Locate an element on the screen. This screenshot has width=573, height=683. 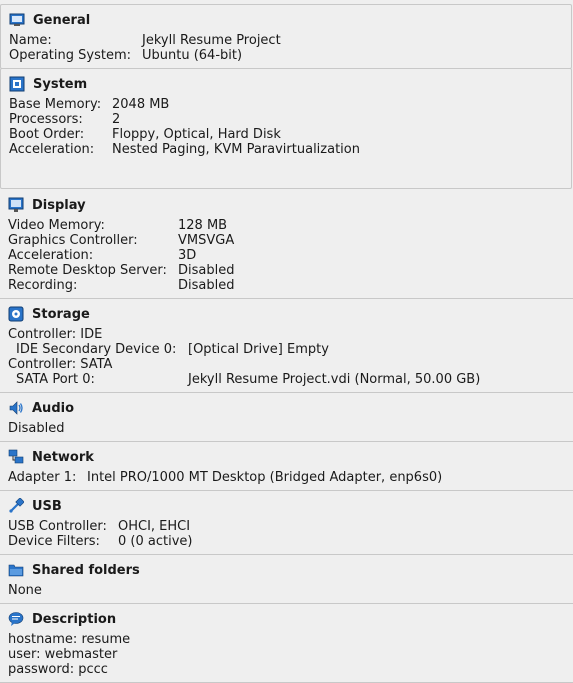
processors-value: 2 is located at coordinates (116, 119).